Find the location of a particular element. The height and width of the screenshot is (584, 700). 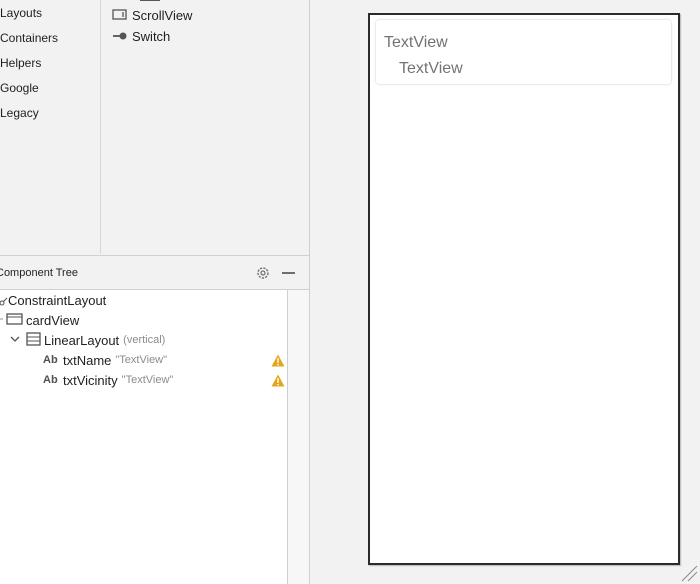

tree-scrollbar is located at coordinates (298, 437).